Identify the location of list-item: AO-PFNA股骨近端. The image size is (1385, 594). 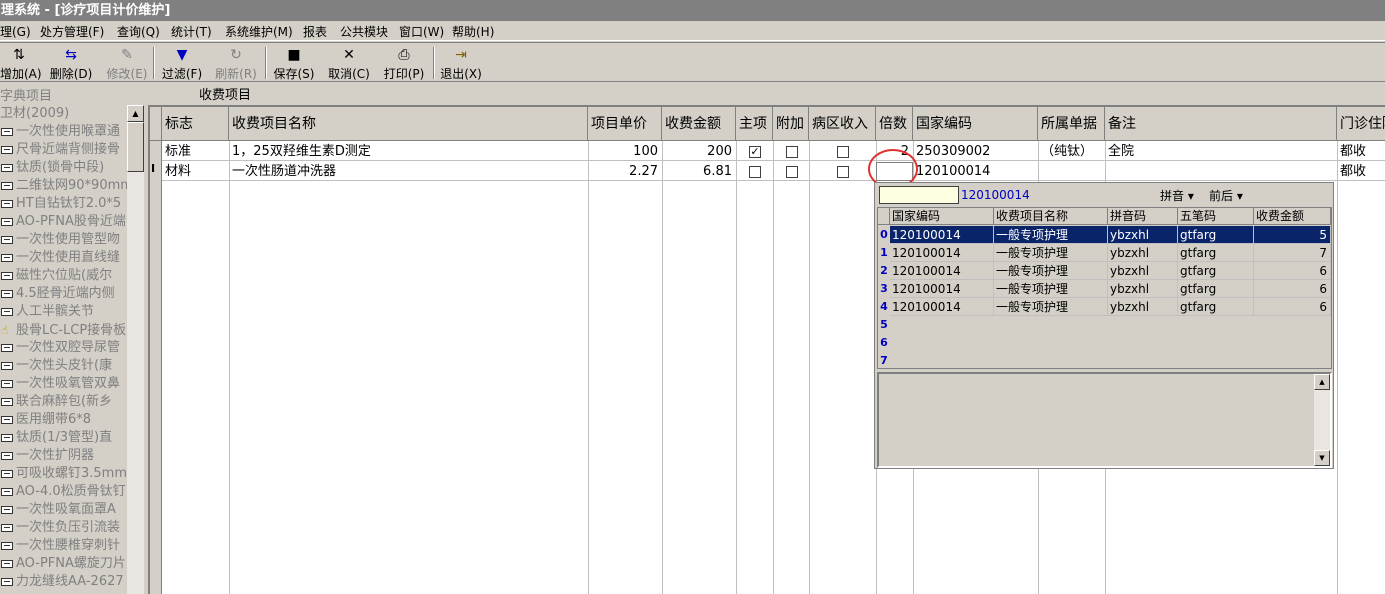
(65, 222).